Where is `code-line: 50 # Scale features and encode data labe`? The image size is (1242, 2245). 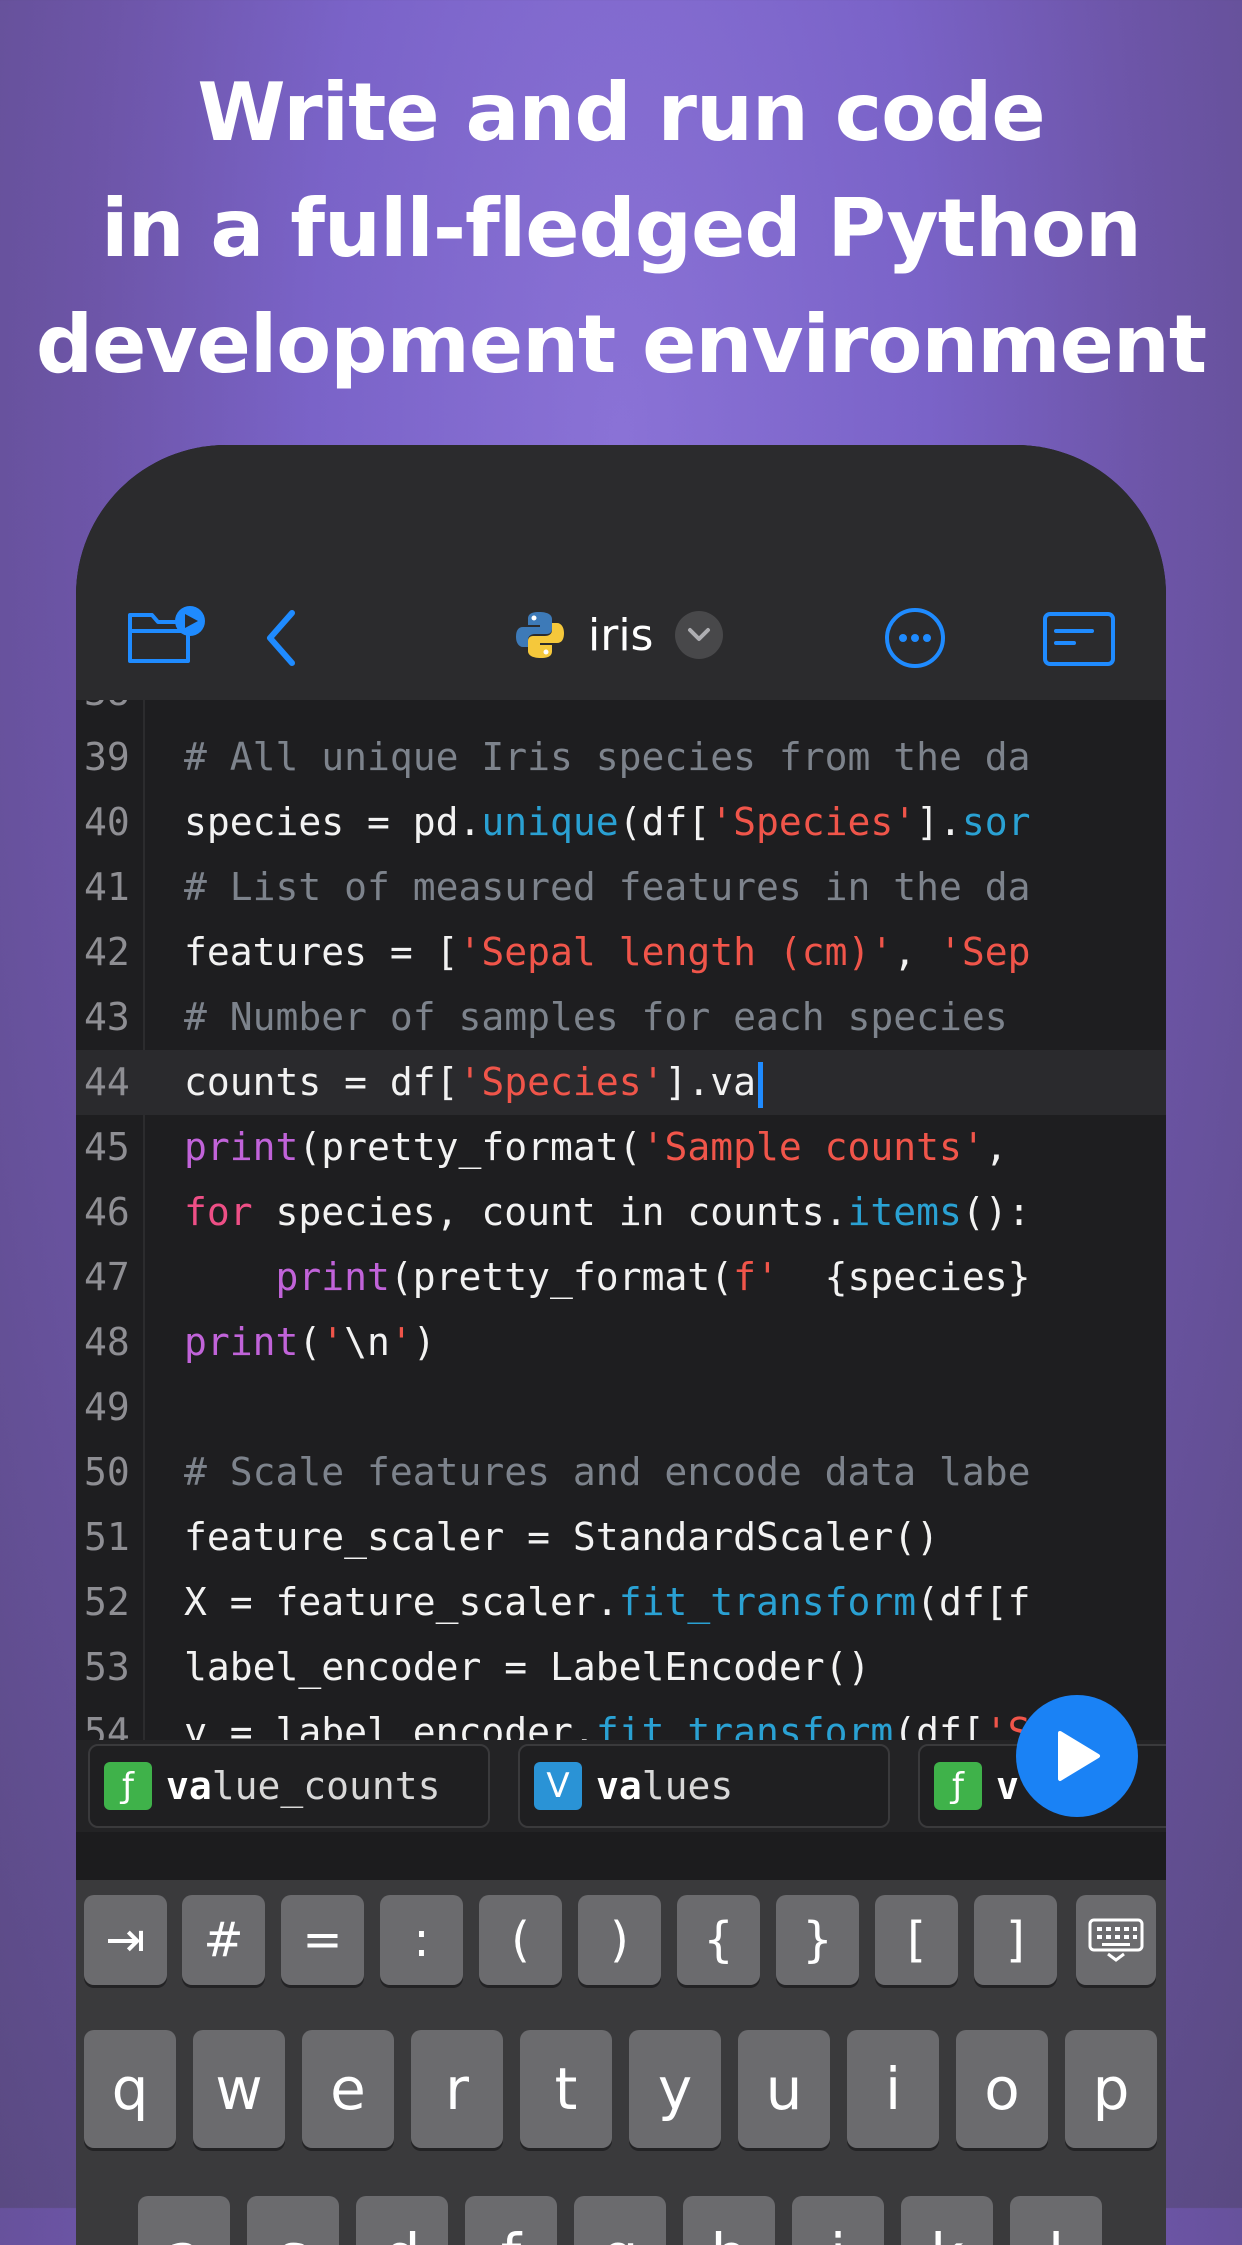
code-line: 50 # Scale features and encode data labe is located at coordinates (621, 1472).